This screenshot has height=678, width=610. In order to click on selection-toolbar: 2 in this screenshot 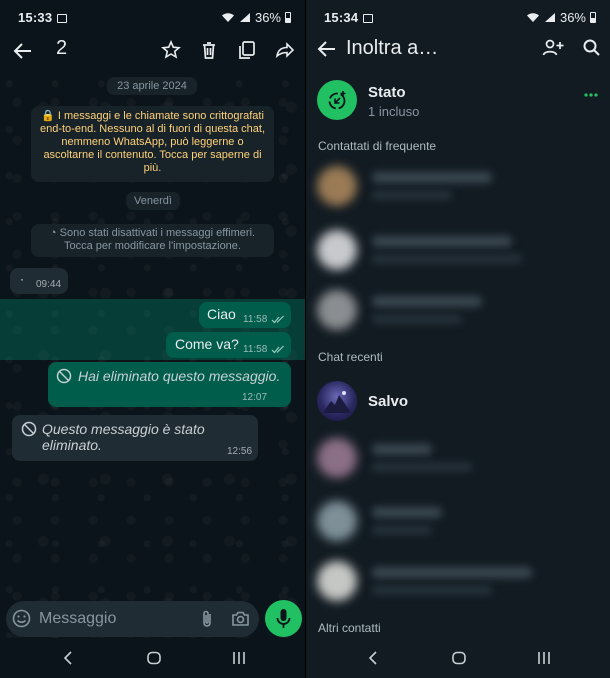, I will do `click(152, 52)`.